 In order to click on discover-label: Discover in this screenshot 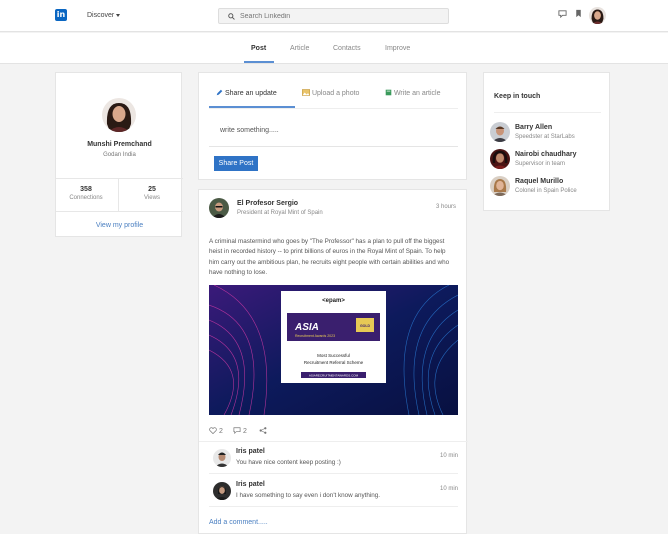, I will do `click(101, 15)`.